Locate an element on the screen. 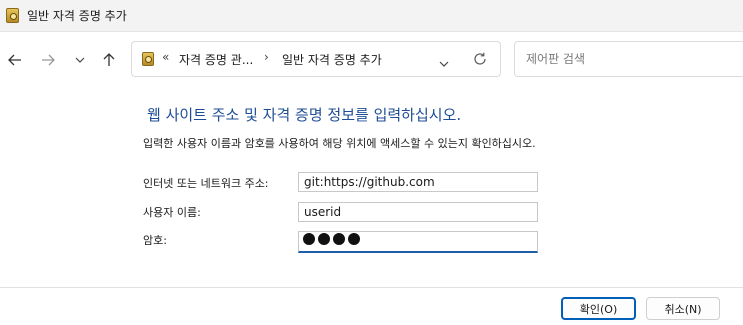 The image size is (743, 325). title-bar: 일반 자격 증명 추가 is located at coordinates (371, 16).